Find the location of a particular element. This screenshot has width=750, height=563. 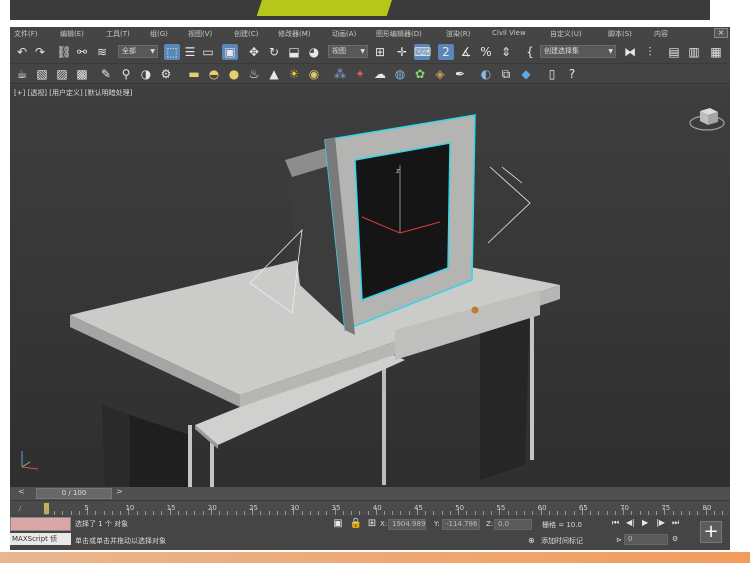

sphere-map-icon: ◐ is located at coordinates (486, 74).